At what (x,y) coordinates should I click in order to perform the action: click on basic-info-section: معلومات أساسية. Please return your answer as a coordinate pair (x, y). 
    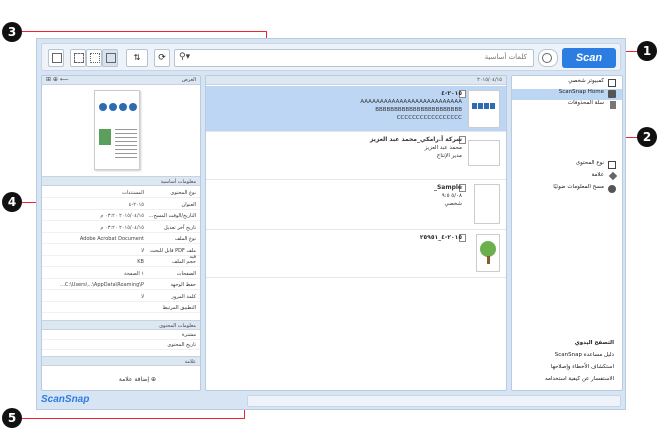
    Looking at the image, I should click on (121, 181).